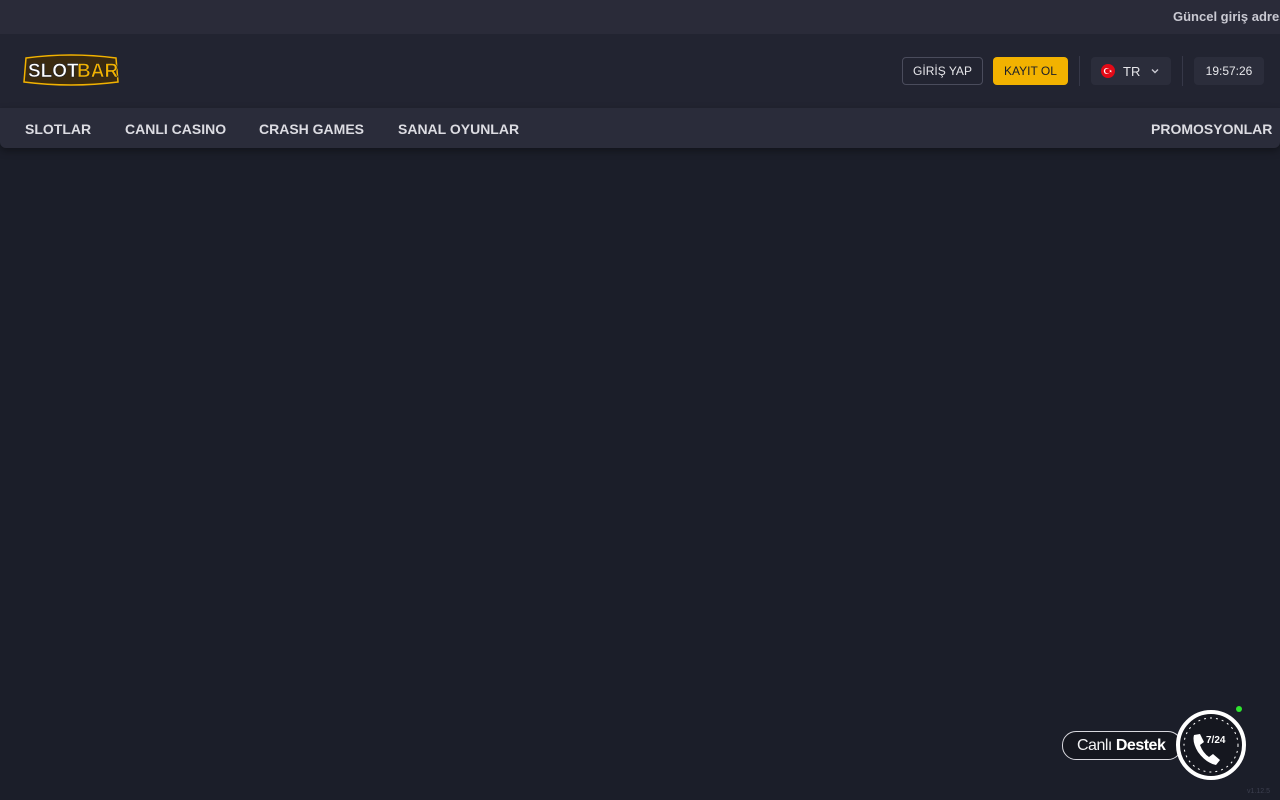 Image resolution: width=1280 pixels, height=800 pixels. What do you see at coordinates (1226, 16) in the screenshot?
I see `ticker-text: Güncel giriş adresi` at bounding box center [1226, 16].